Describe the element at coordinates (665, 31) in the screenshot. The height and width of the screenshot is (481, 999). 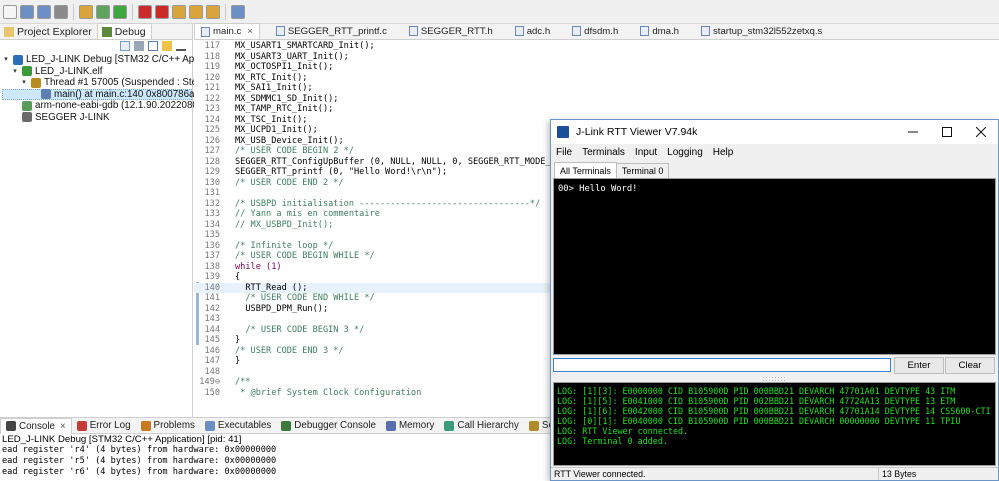
I see `editor-tab-label: dma.h` at that location.